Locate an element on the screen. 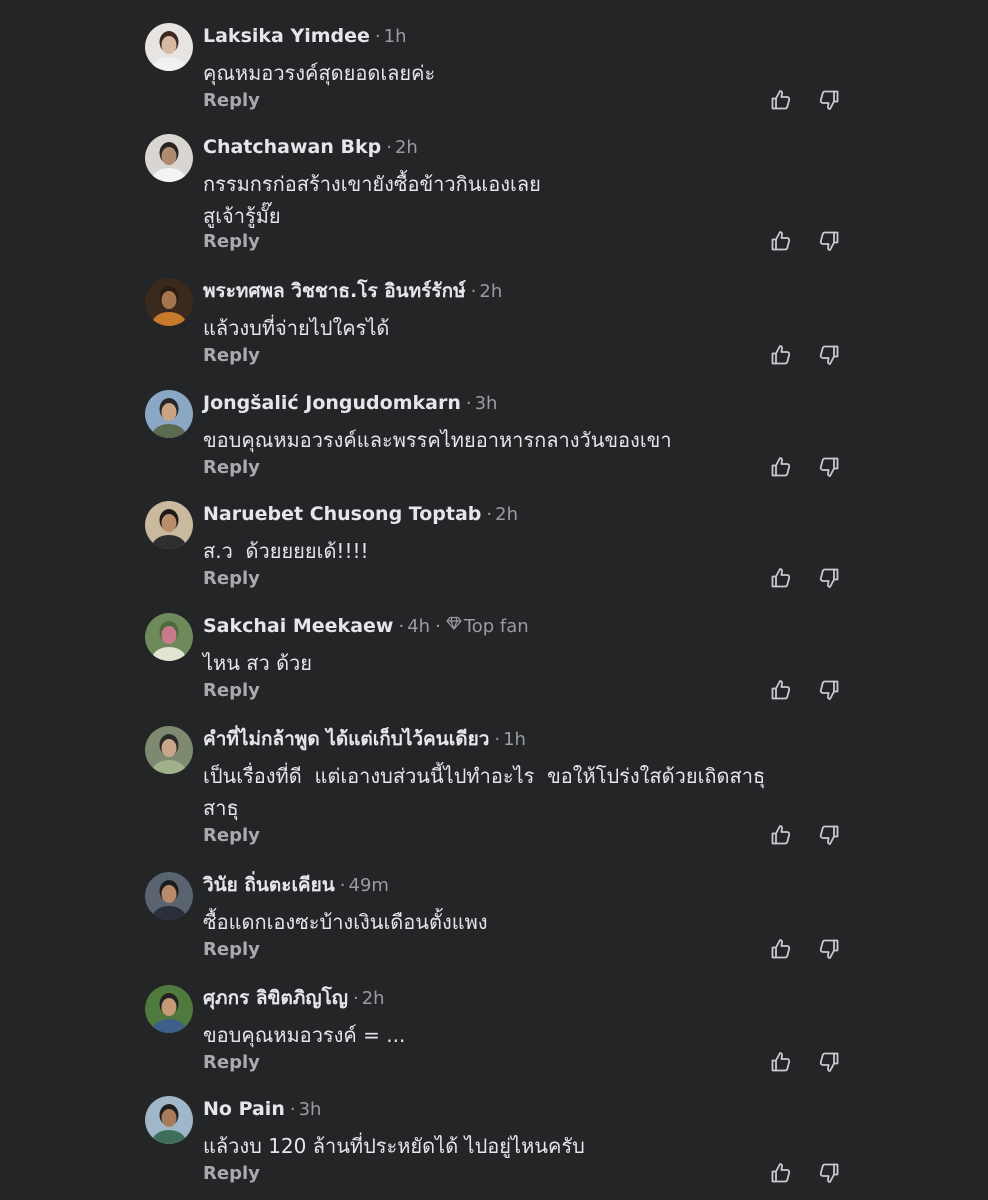  author-name: คำที่ไม่กล้าพูด ได้แต่เก็บไว้คนเดียว is located at coordinates (346, 739).